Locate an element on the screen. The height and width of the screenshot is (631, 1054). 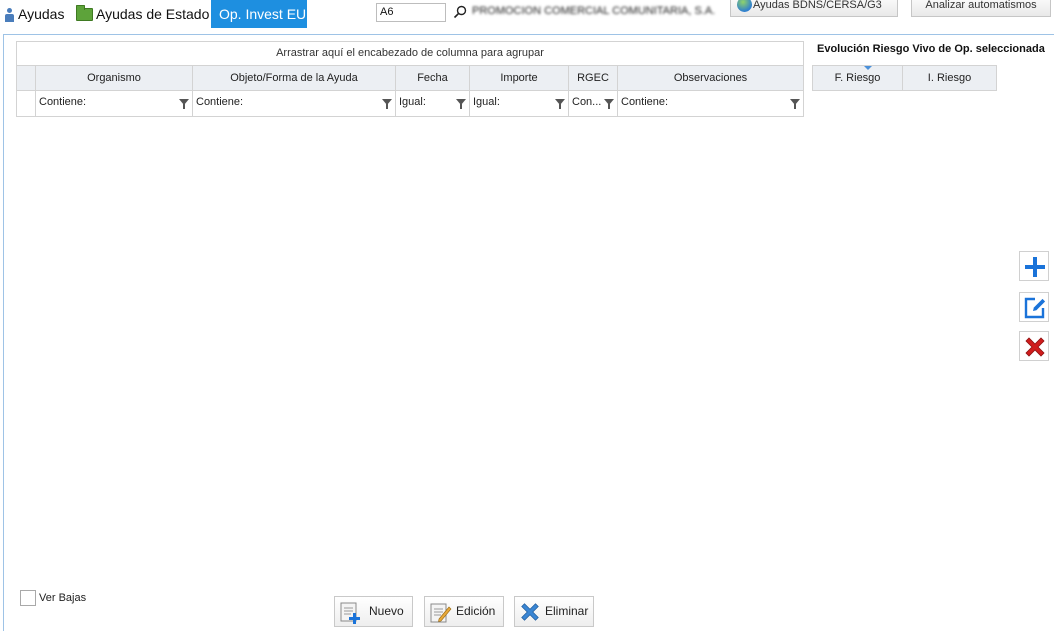
nuevo-label: Nuevo is located at coordinates (386, 611).